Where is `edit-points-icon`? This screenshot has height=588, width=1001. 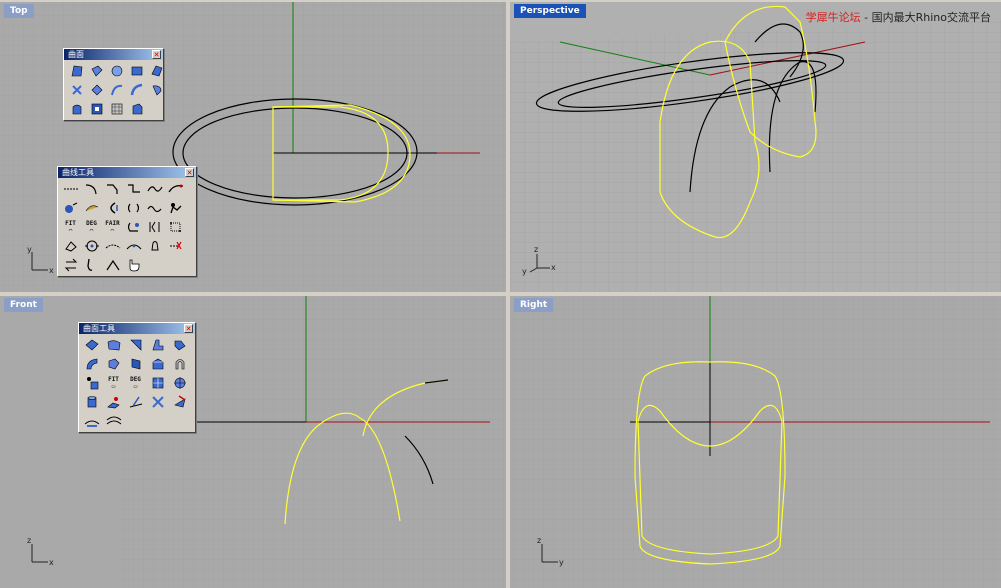 edit-points-icon is located at coordinates (175, 227).